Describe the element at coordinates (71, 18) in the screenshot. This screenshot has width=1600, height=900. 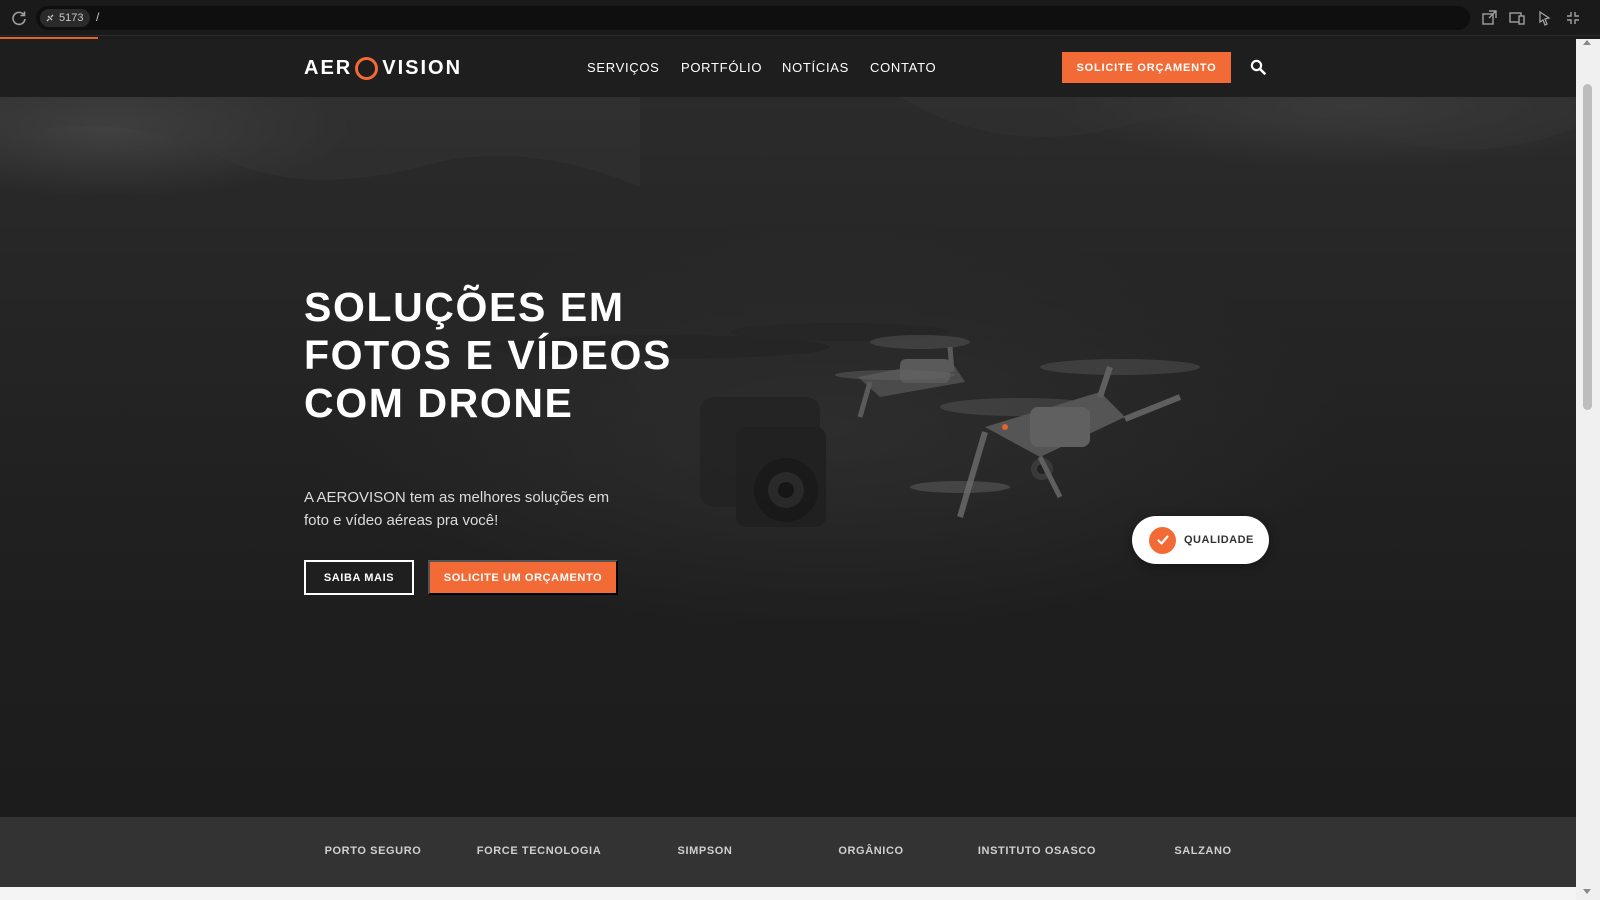
I see `port-label: 5173` at that location.